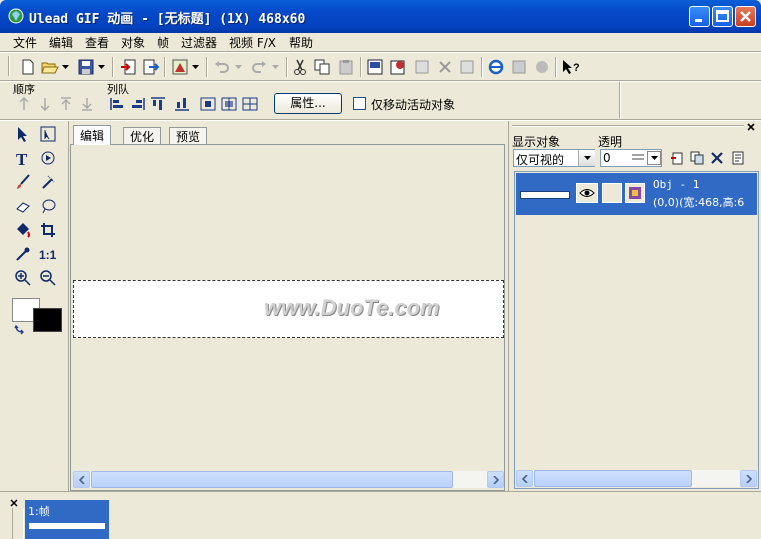 The width and height of the screenshot is (761, 539). Describe the element at coordinates (359, 103) in the screenshot. I see `only-move-active-checkbox` at that location.